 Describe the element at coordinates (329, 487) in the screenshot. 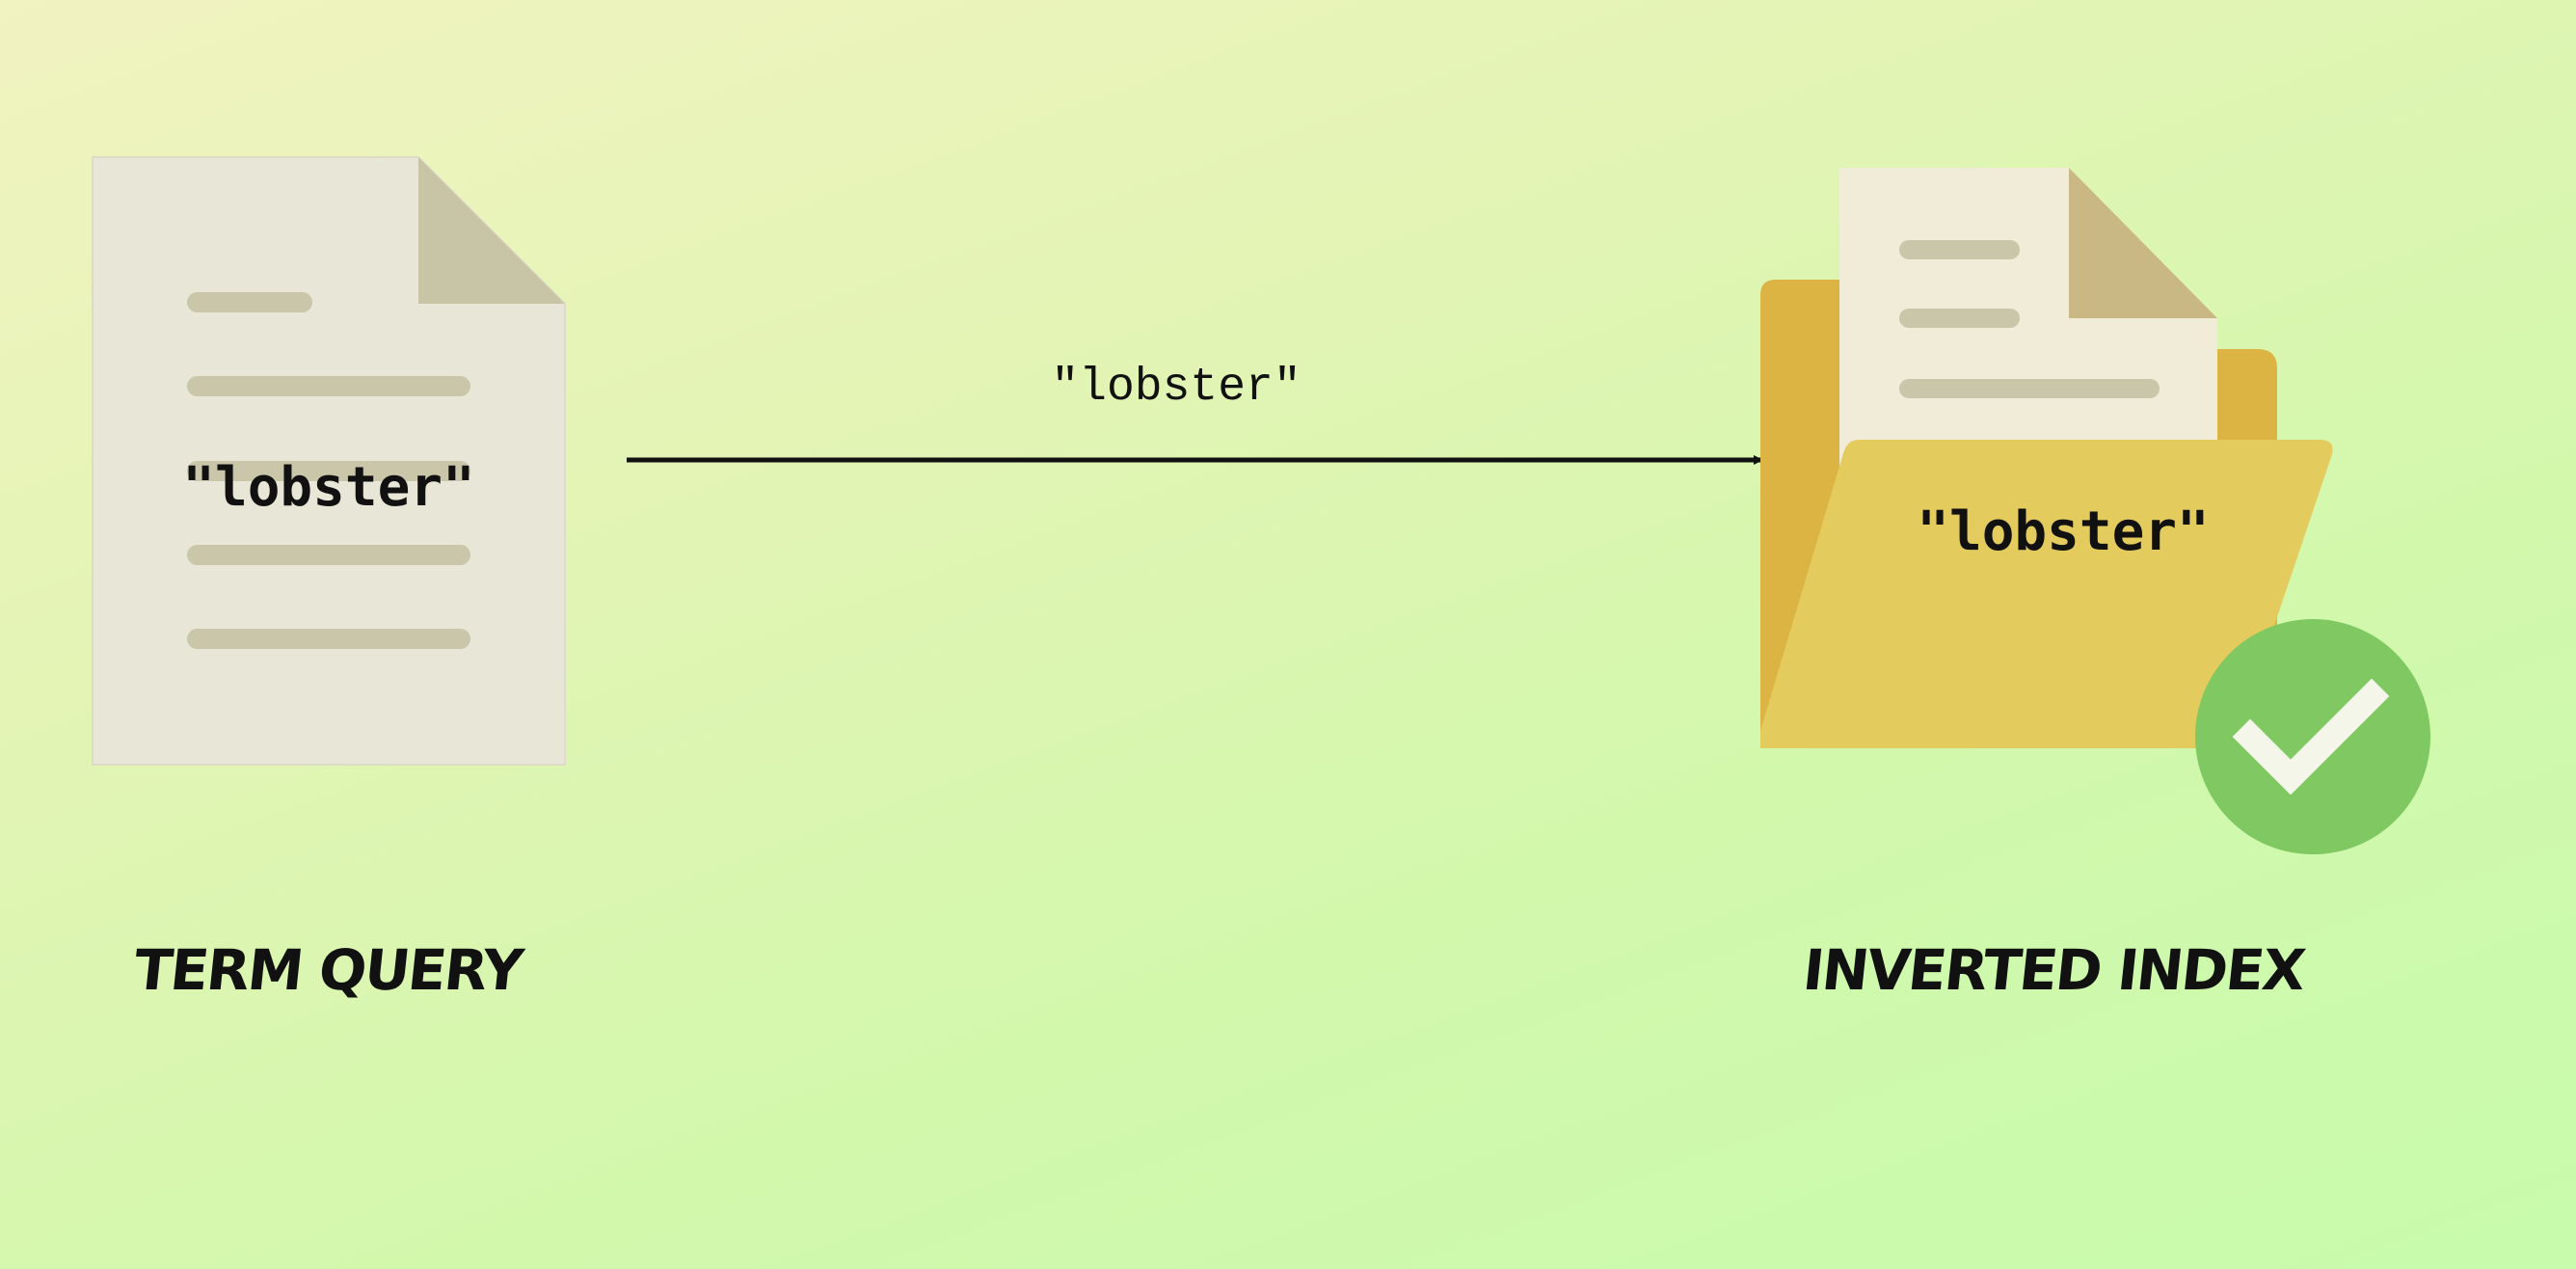

I see `document-term-label: "lobster"` at that location.